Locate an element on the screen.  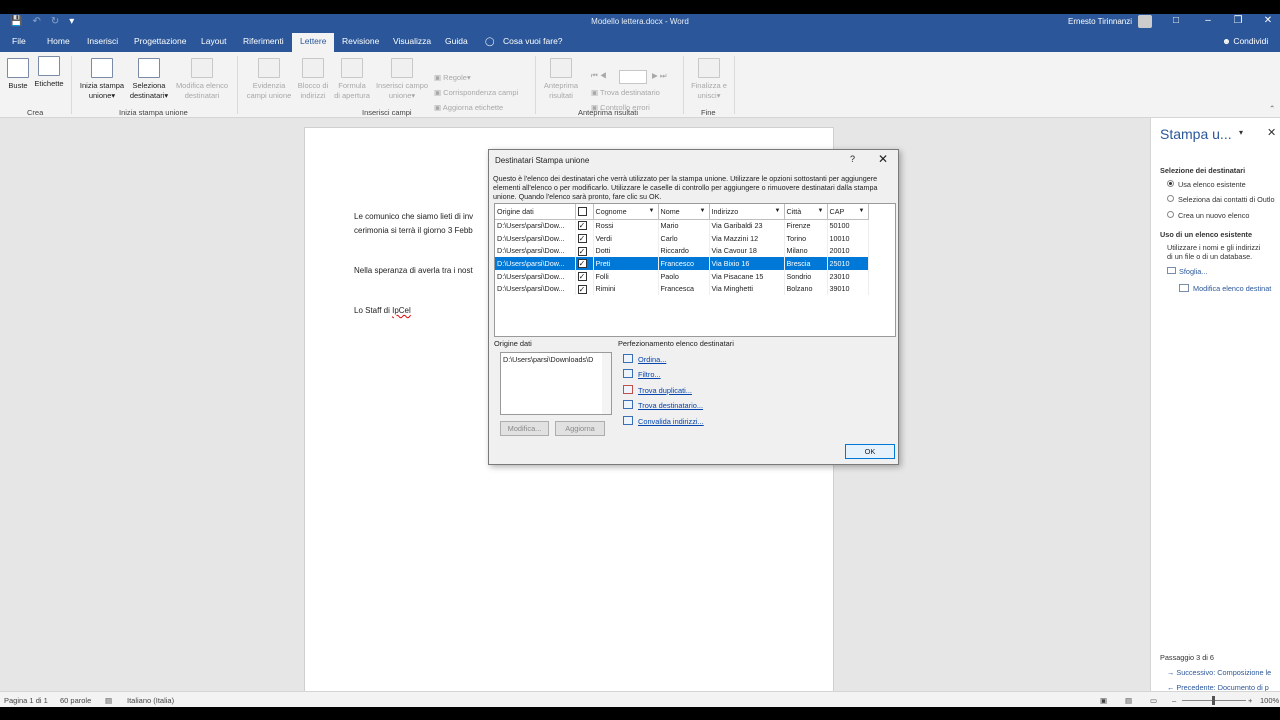
origine-dati-item: D:\Users\parsi\Downloads\D is located at coordinates (548, 359).